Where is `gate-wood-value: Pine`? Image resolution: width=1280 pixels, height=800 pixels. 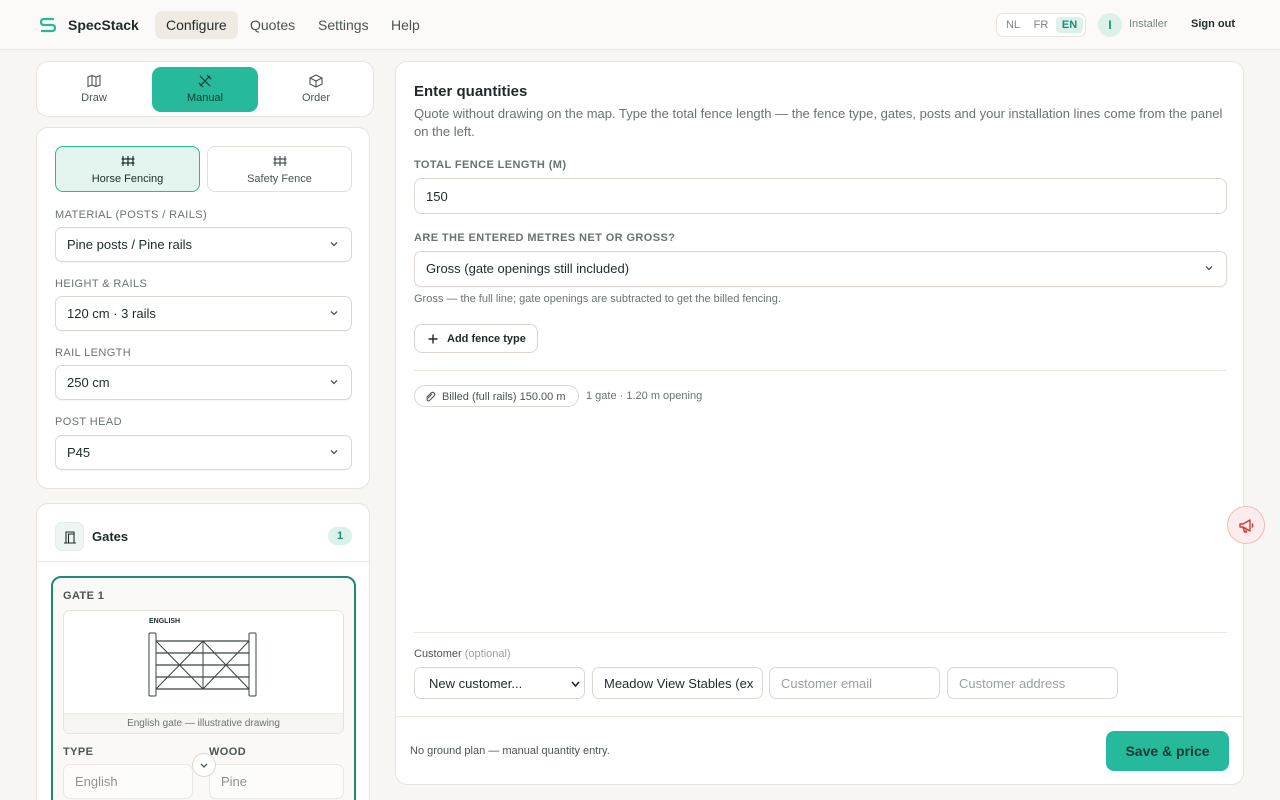 gate-wood-value: Pine is located at coordinates (234, 781).